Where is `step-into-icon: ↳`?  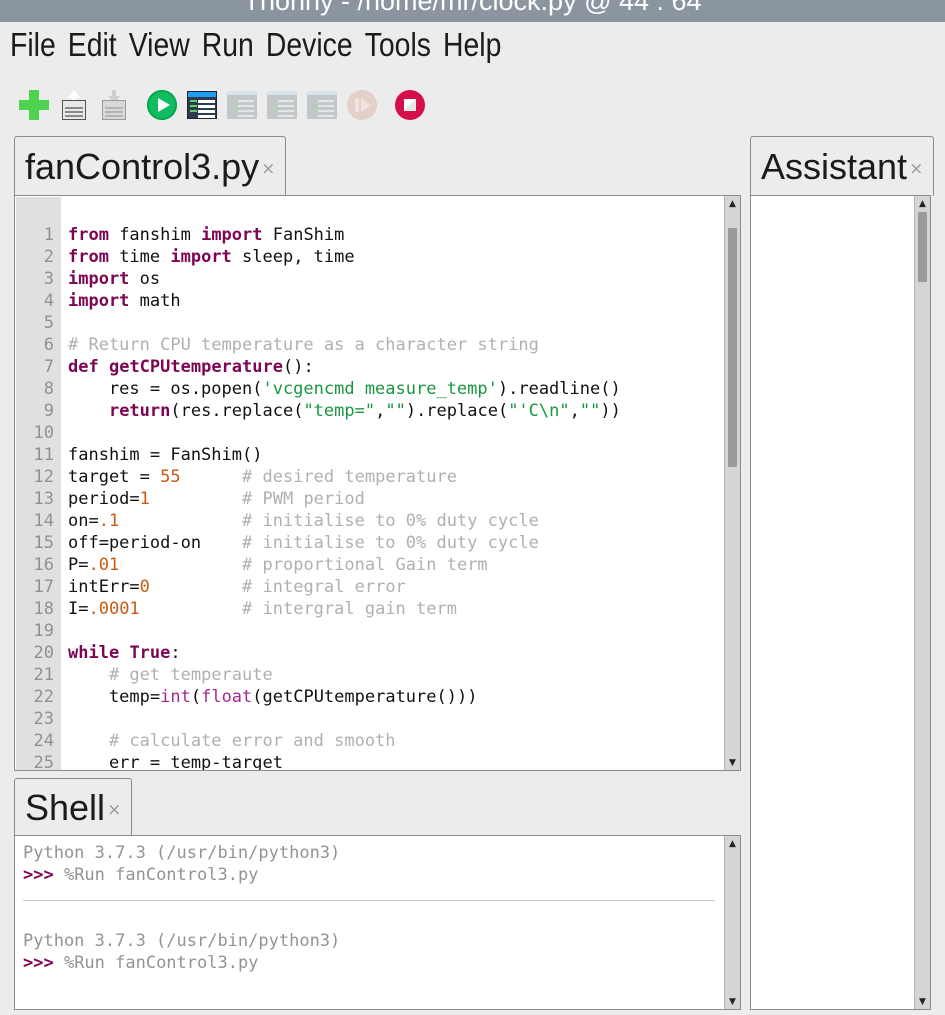
step-into-icon: ↳ is located at coordinates (282, 105).